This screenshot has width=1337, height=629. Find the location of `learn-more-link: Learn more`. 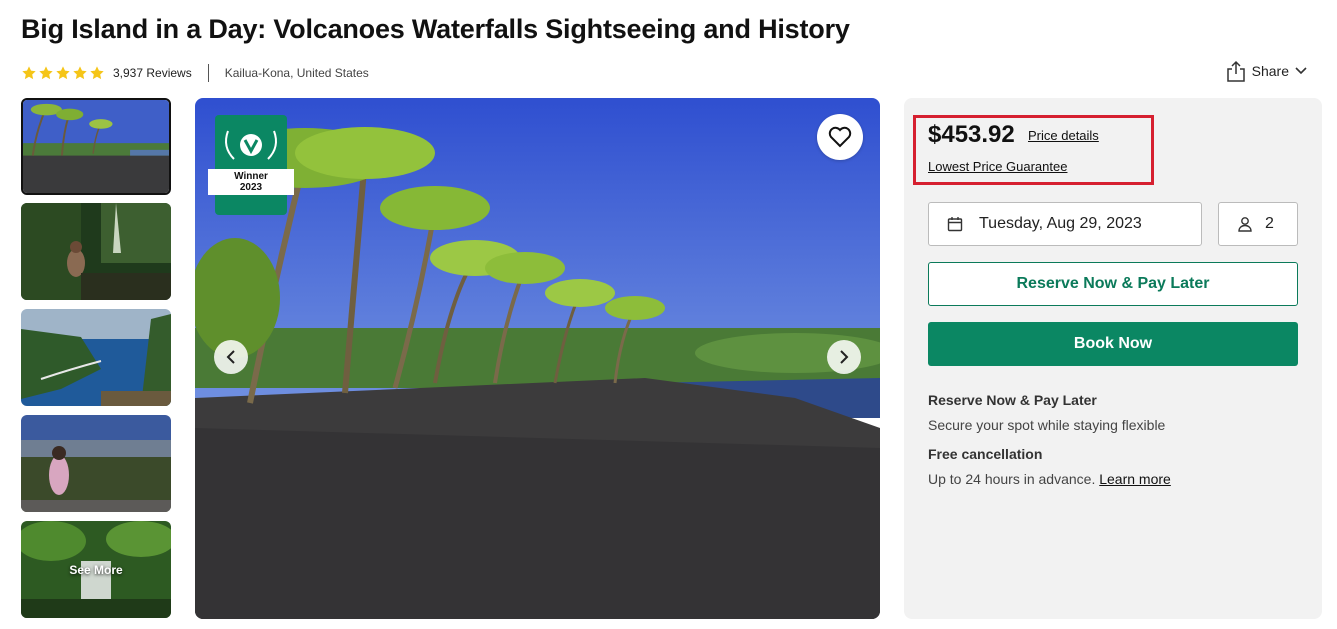

learn-more-link: Learn more is located at coordinates (1135, 479).